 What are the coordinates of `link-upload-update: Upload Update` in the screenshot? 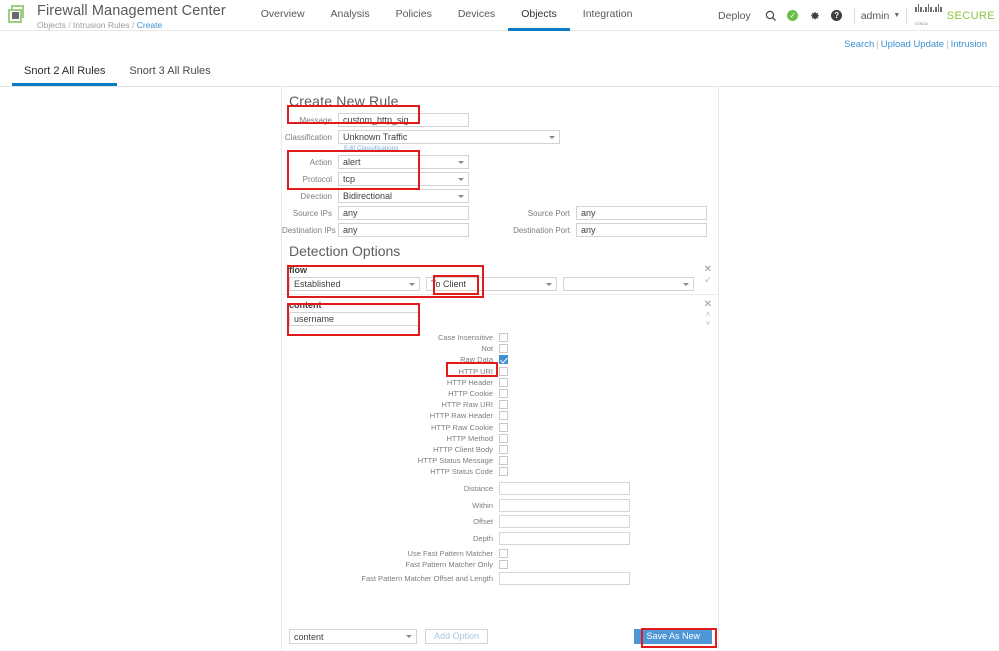 It's located at (912, 44).